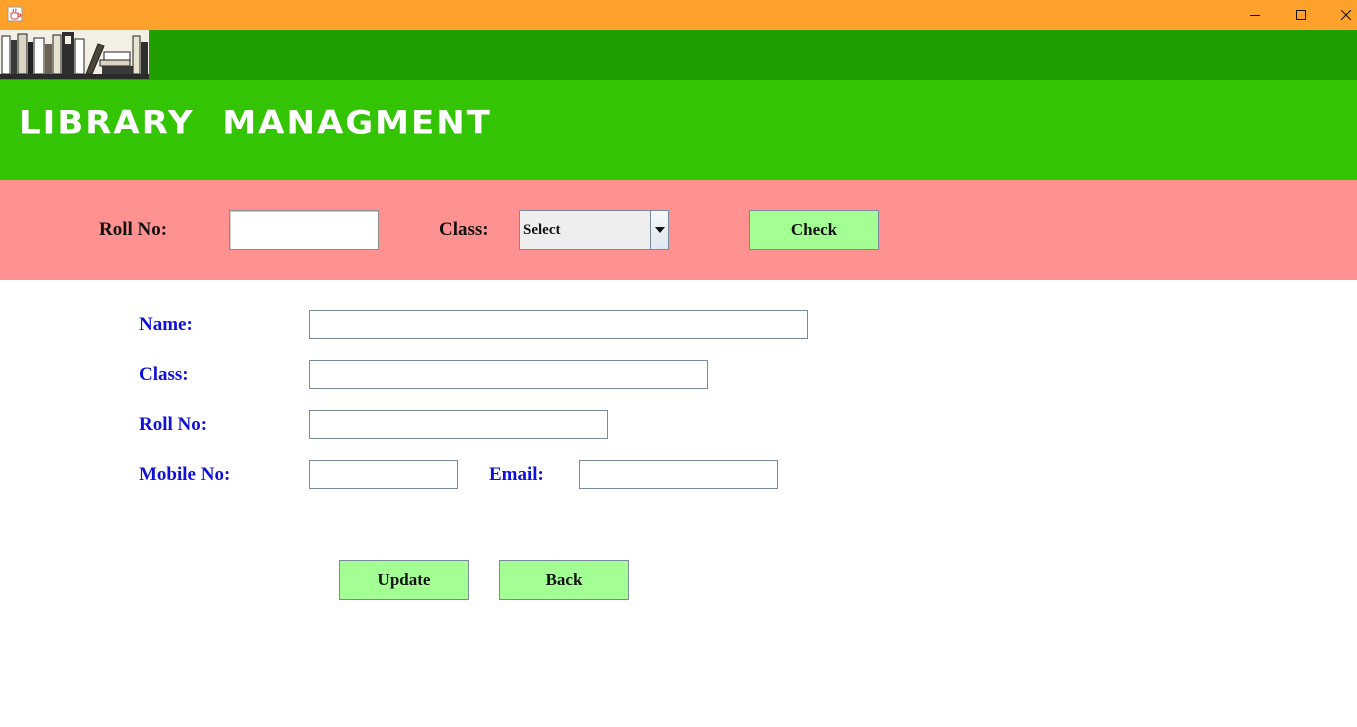 The image size is (1357, 727). Describe the element at coordinates (166, 324) in the screenshot. I see `name-label: Name:` at that location.